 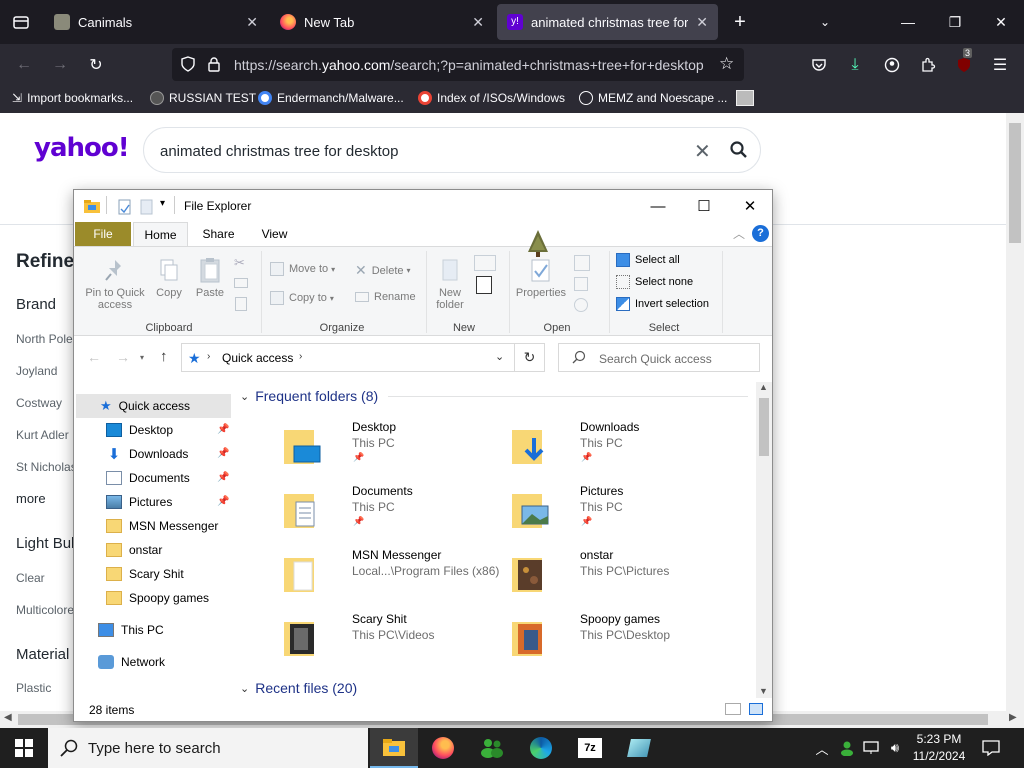 I want to click on cut-icon: ✂, so click(x=239, y=263).